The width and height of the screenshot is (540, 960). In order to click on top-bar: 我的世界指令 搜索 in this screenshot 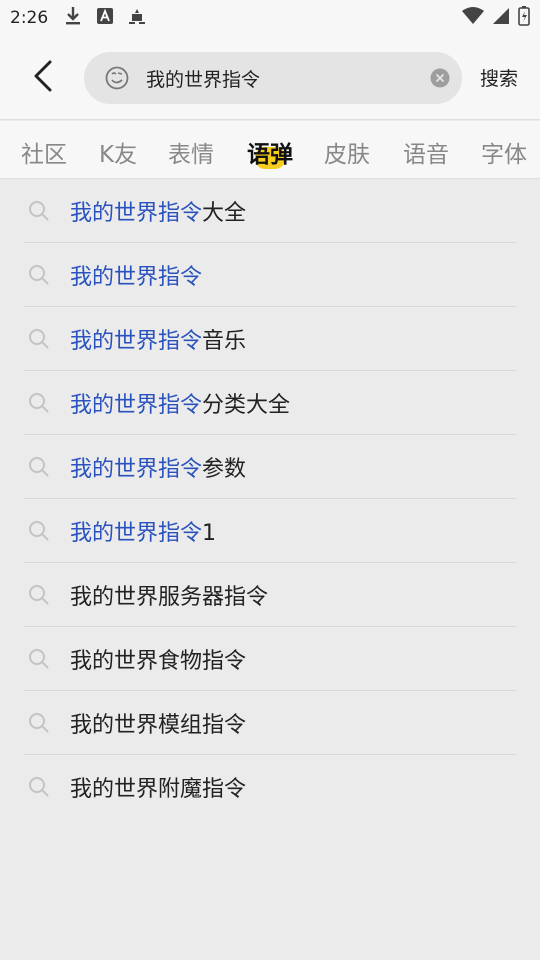, I will do `click(270, 78)`.